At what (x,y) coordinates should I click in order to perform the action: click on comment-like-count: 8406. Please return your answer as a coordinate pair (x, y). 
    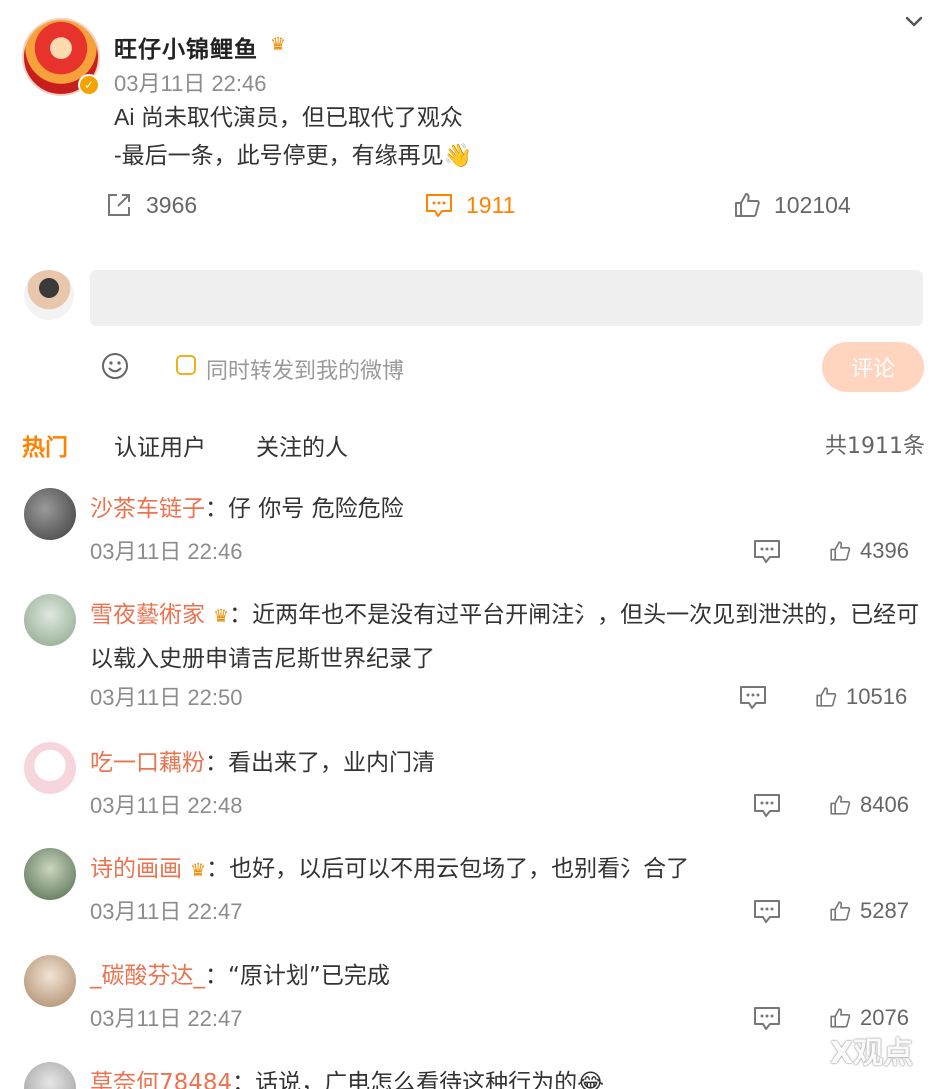
    Looking at the image, I should click on (884, 804).